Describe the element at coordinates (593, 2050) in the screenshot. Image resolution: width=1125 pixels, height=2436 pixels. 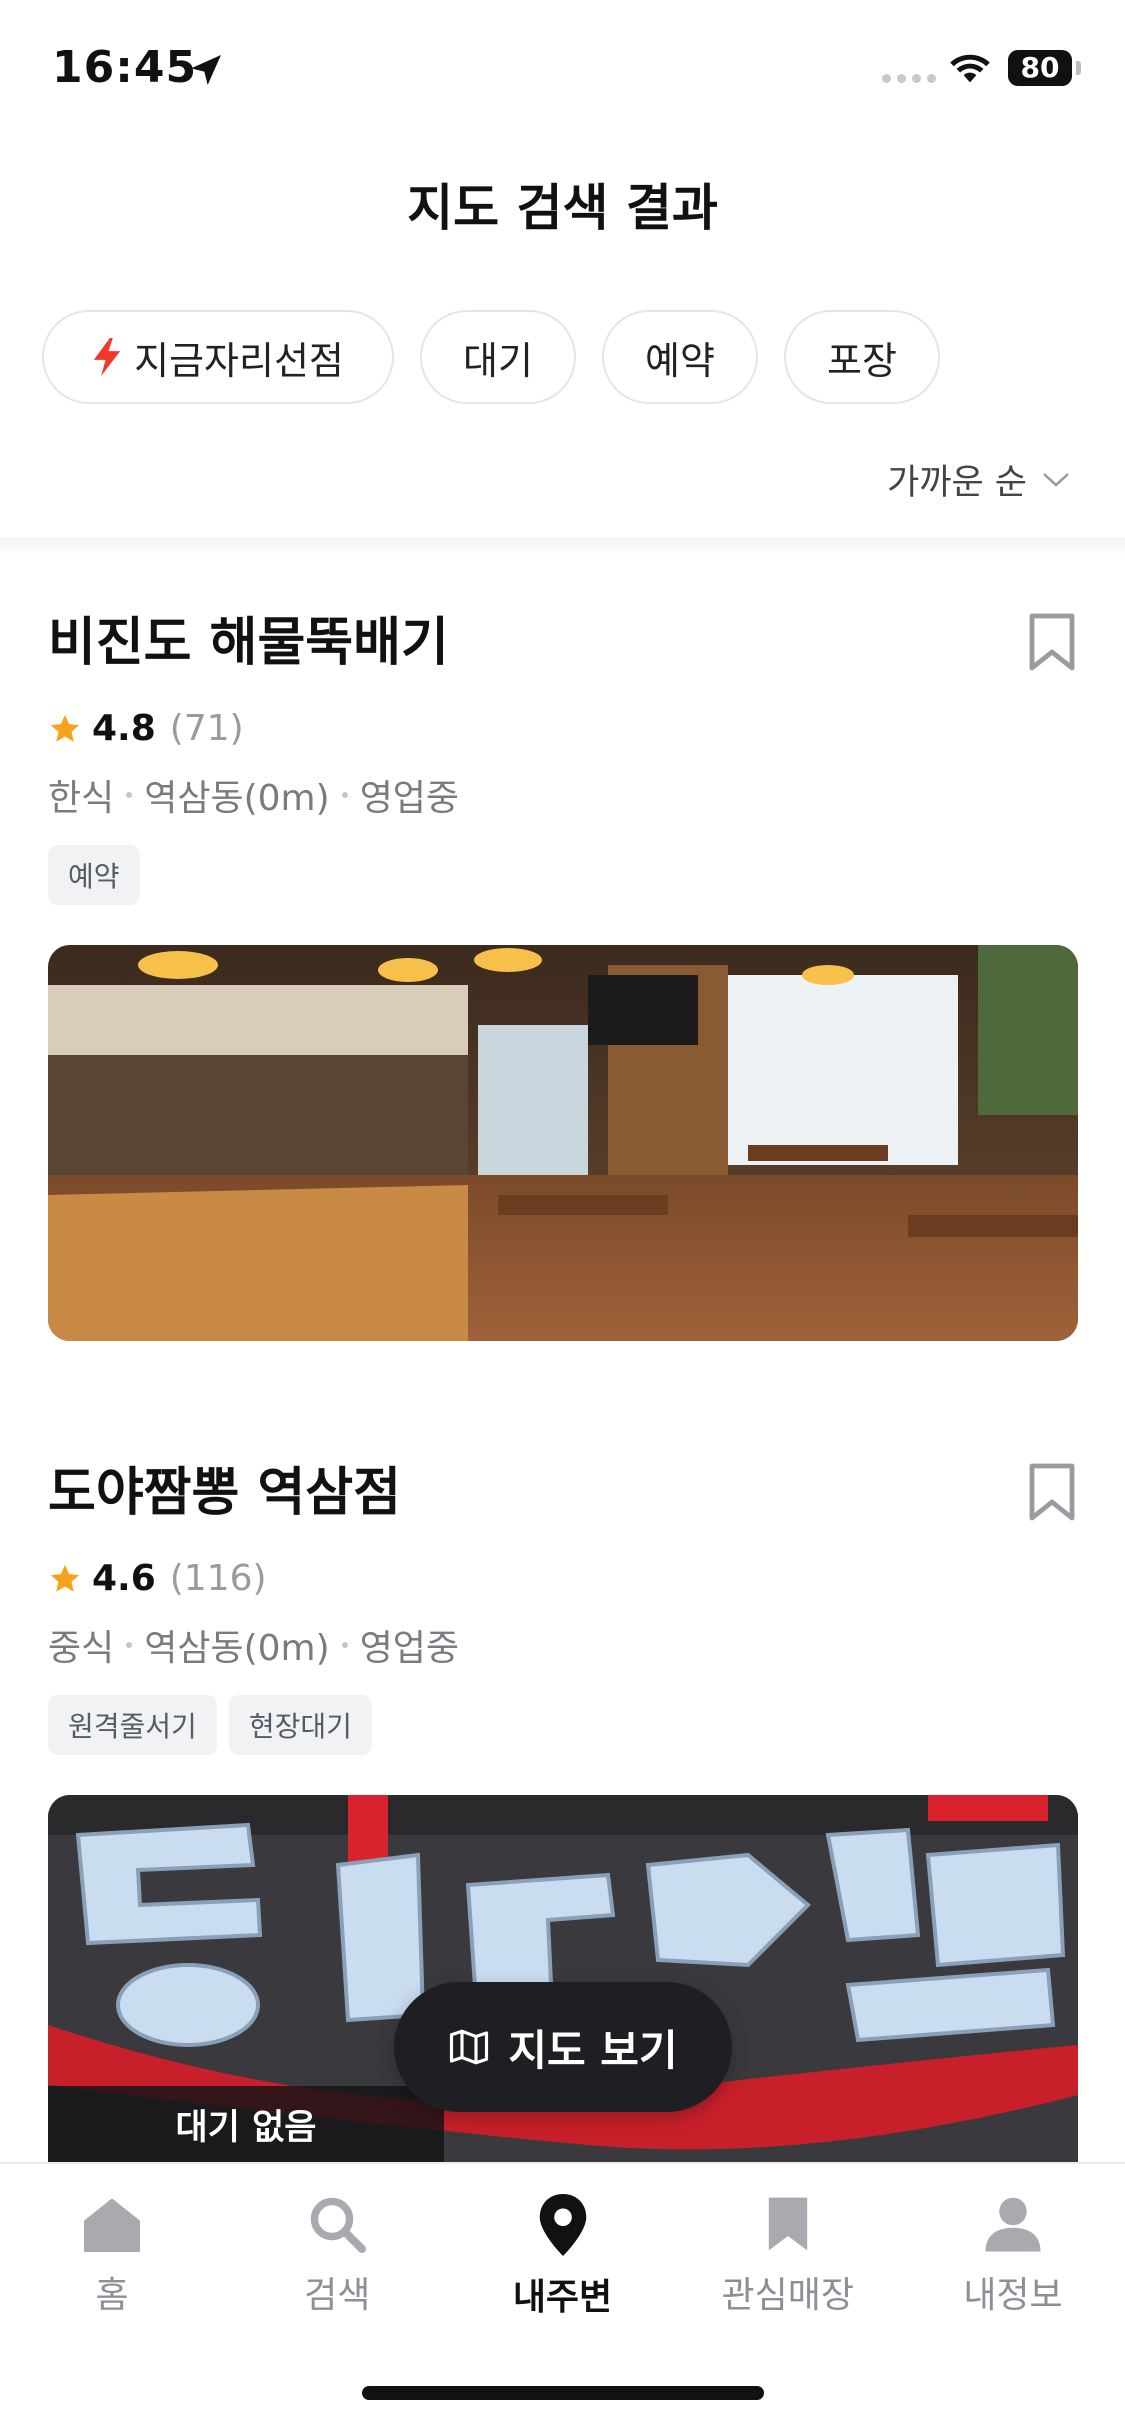
I see `view-map-label: 지도 보기` at that location.